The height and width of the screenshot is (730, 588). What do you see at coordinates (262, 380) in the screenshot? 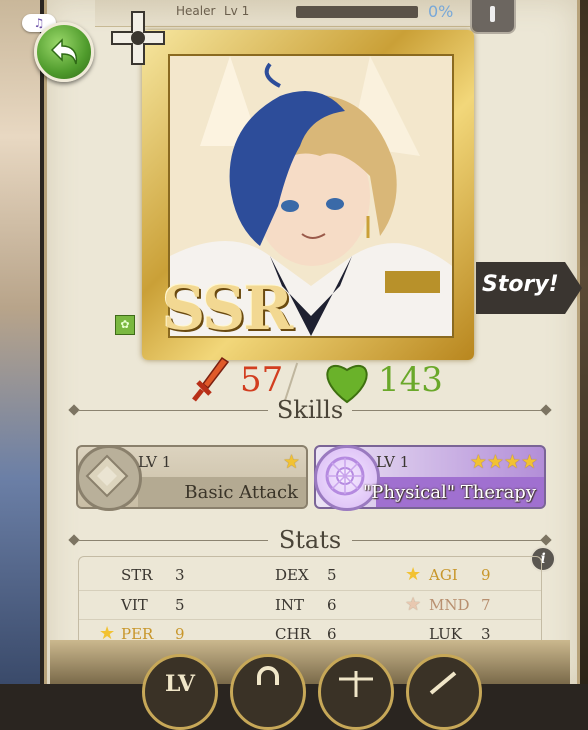
I see `attack-value: 57` at bounding box center [262, 380].